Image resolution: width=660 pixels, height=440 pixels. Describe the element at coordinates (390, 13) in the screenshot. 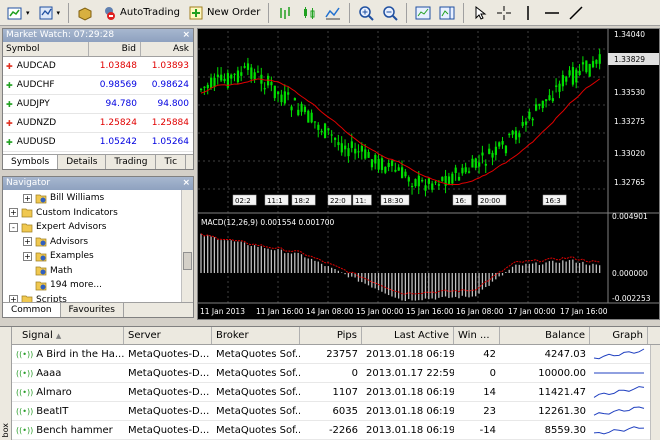

I see `zoom-out-button` at that location.